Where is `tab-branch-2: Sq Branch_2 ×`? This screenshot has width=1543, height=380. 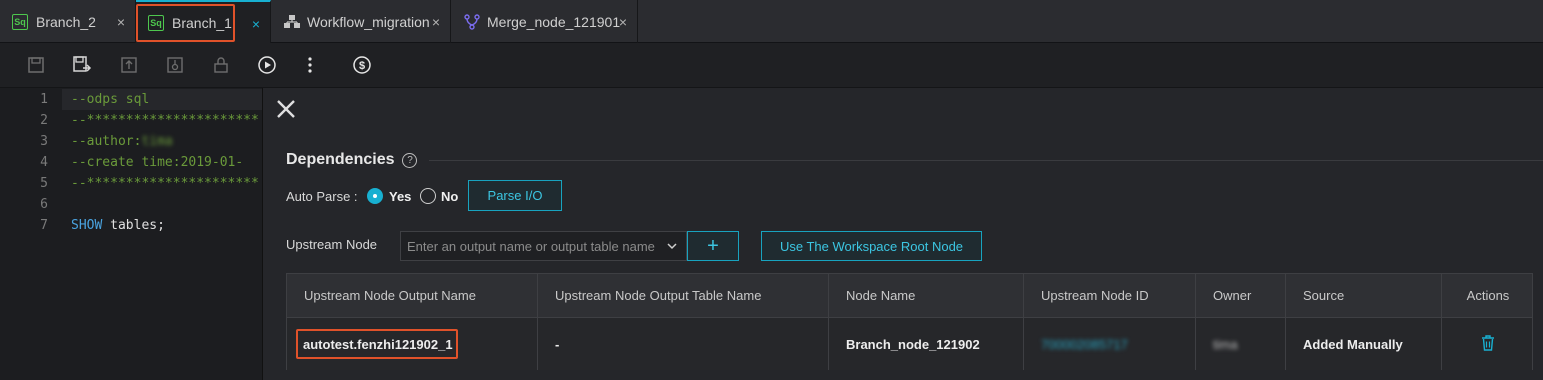
tab-branch-2: Sq Branch_2 × is located at coordinates (68, 21).